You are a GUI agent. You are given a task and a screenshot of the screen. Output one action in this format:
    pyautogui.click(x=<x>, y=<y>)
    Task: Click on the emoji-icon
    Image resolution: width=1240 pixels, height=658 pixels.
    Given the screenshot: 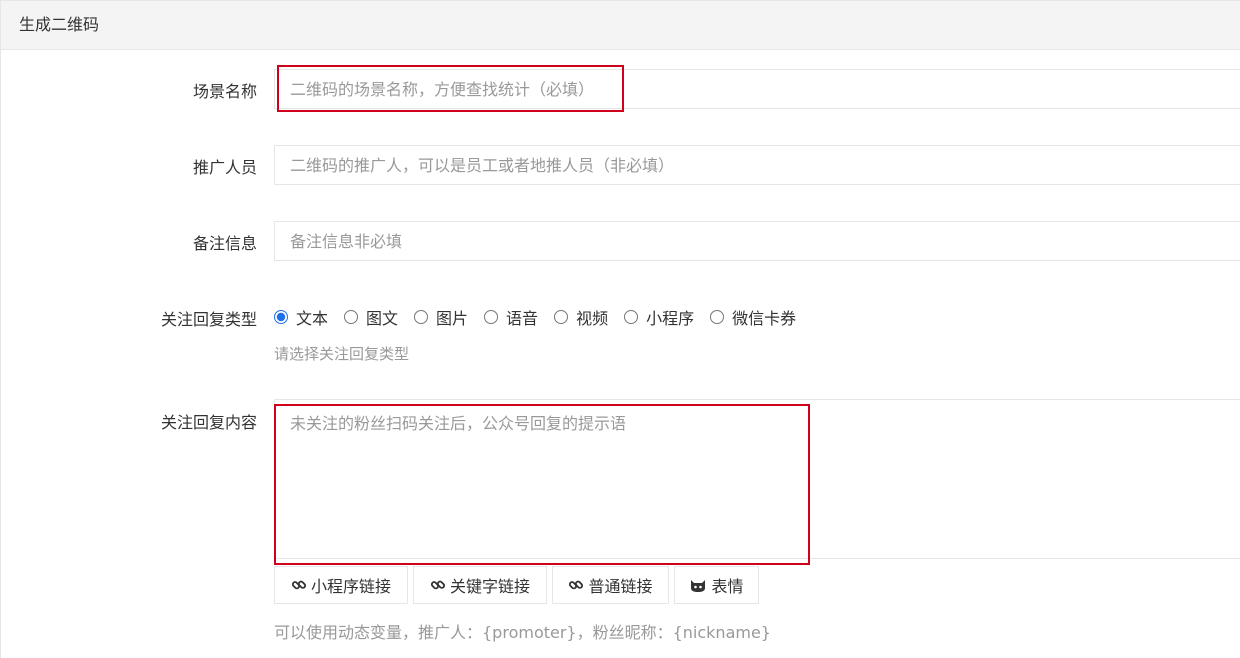 What is the action you would take?
    pyautogui.click(x=698, y=586)
    